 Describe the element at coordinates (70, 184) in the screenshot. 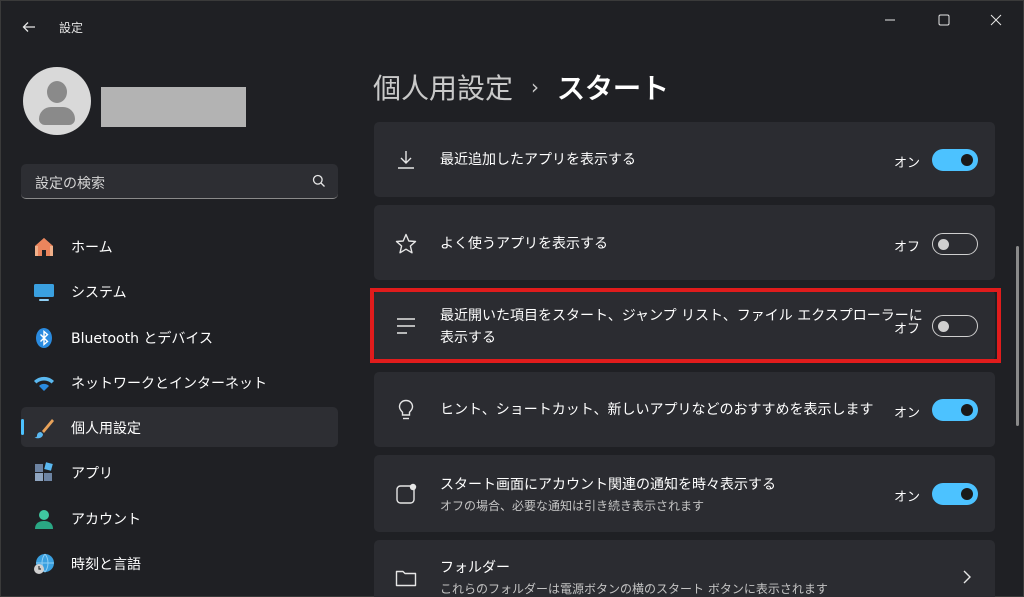

I see `search-placeholder: 設定の検索` at that location.